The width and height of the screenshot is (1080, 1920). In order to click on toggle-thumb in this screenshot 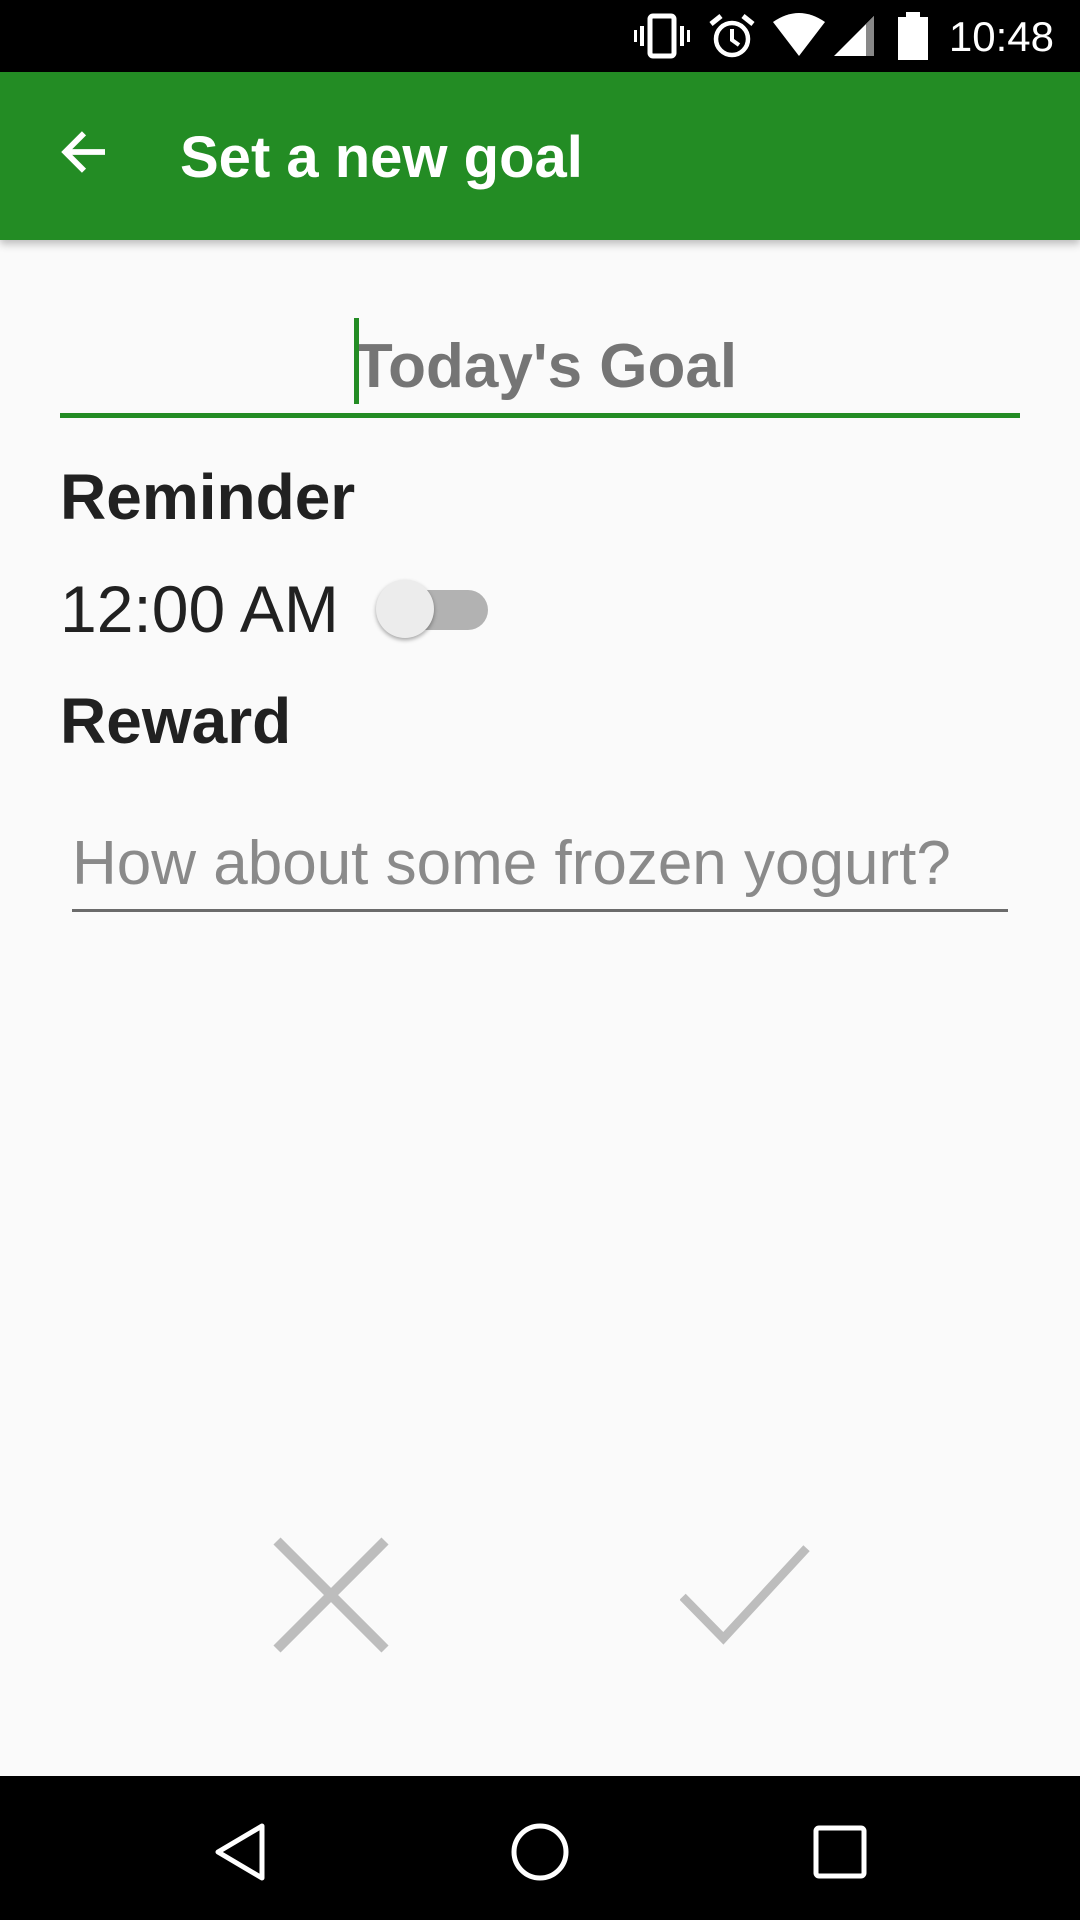, I will do `click(405, 609)`.